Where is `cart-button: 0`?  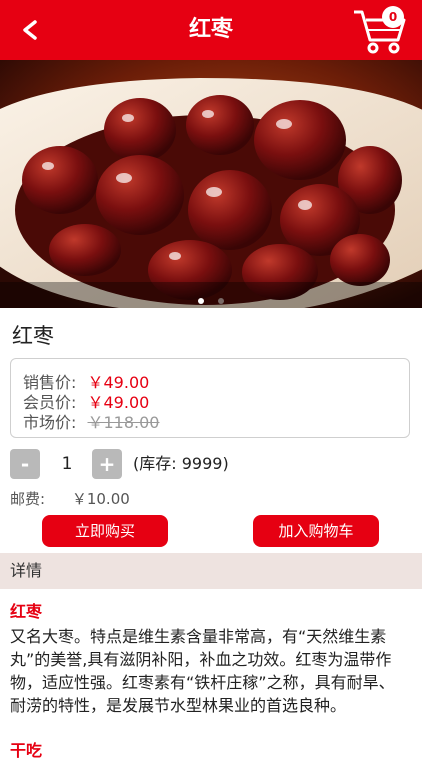
cart-button: 0 is located at coordinates (381, 30).